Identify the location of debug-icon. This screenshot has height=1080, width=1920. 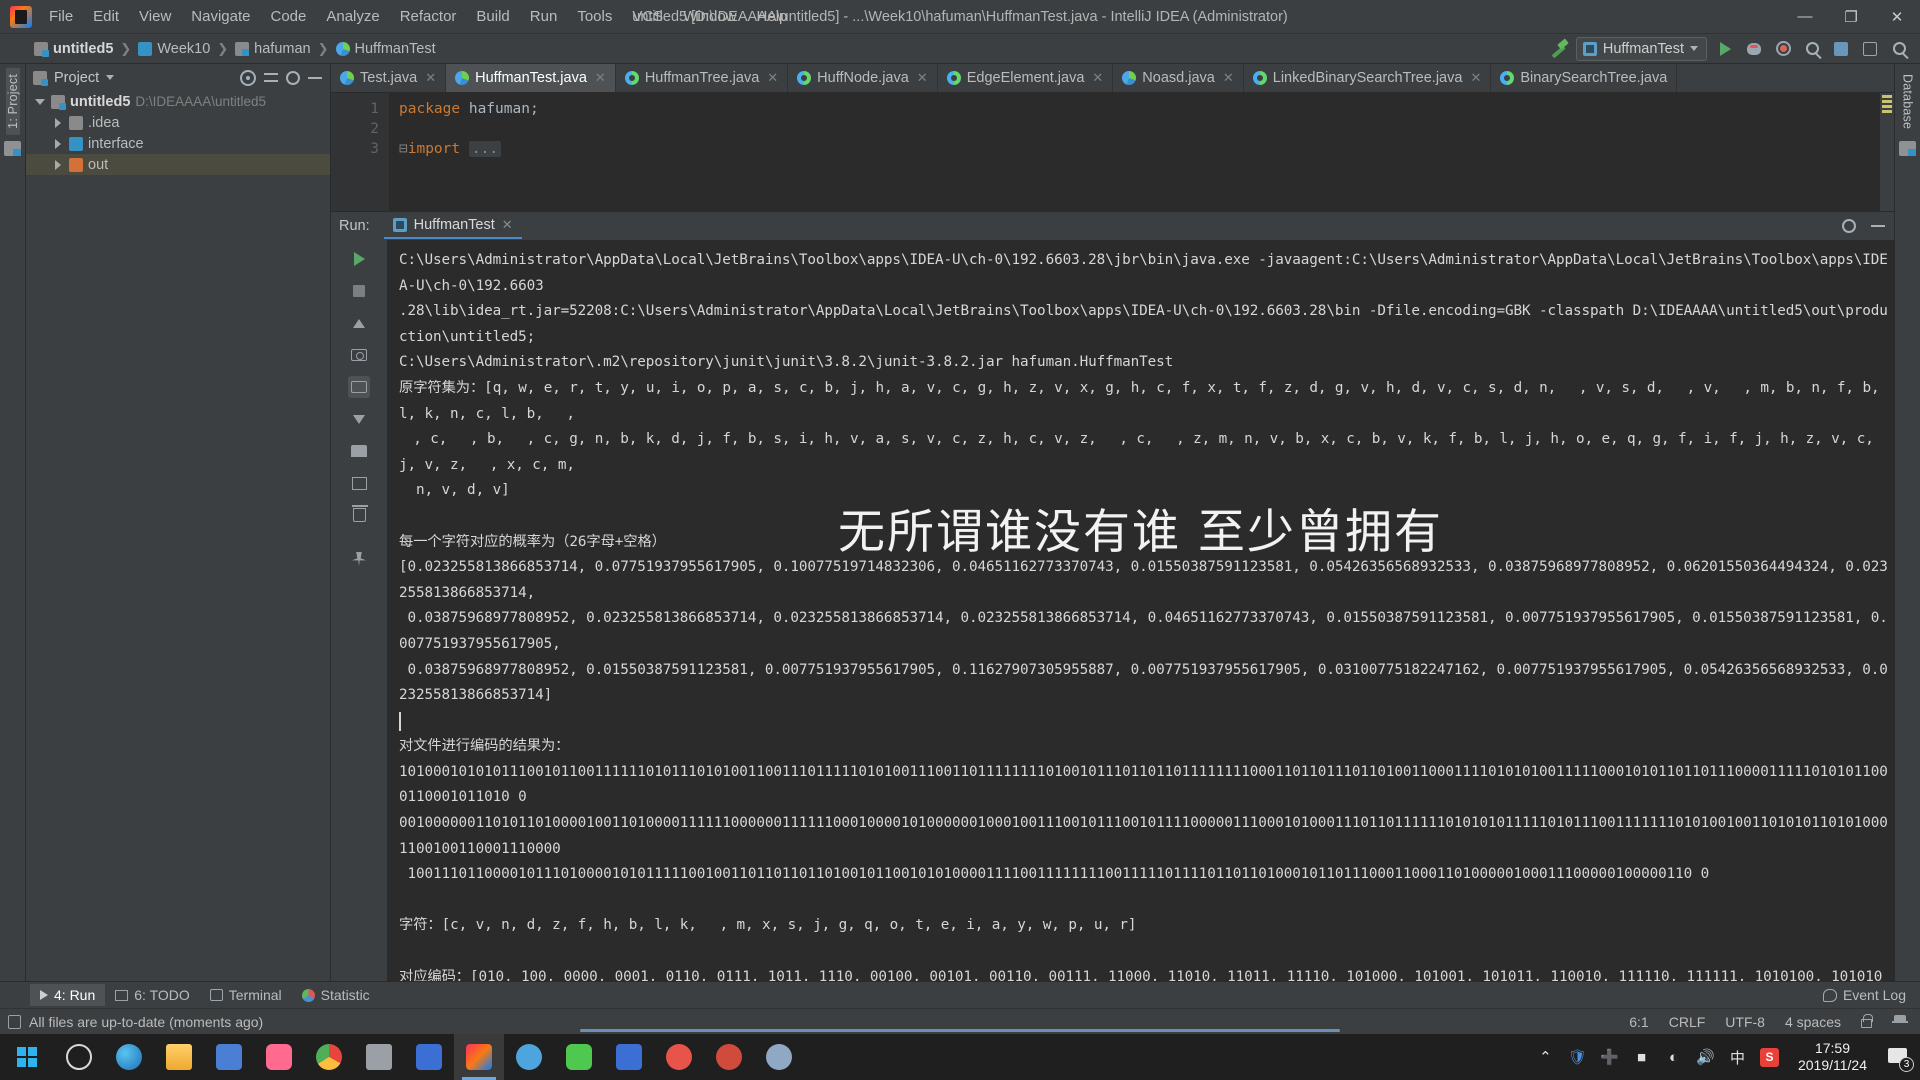
(1754, 49).